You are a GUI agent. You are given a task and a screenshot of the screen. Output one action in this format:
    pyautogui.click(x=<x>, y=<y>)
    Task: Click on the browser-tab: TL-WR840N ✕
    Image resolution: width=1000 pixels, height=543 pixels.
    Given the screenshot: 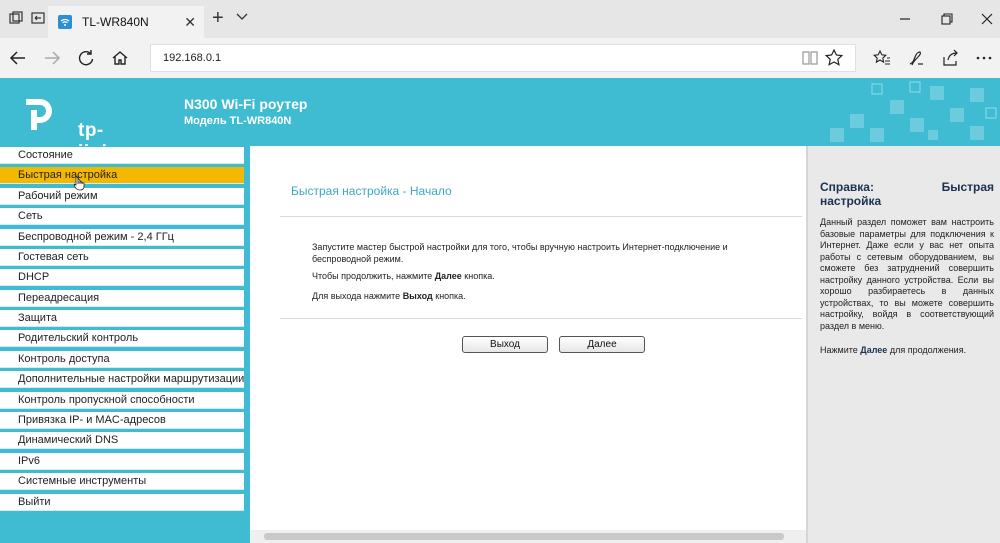 What is the action you would take?
    pyautogui.click(x=126, y=22)
    